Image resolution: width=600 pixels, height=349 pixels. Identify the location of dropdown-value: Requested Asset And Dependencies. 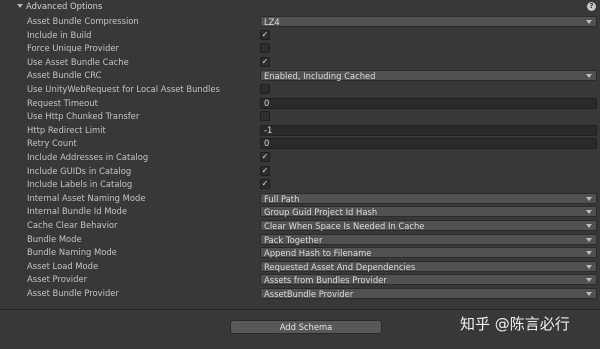
(340, 266).